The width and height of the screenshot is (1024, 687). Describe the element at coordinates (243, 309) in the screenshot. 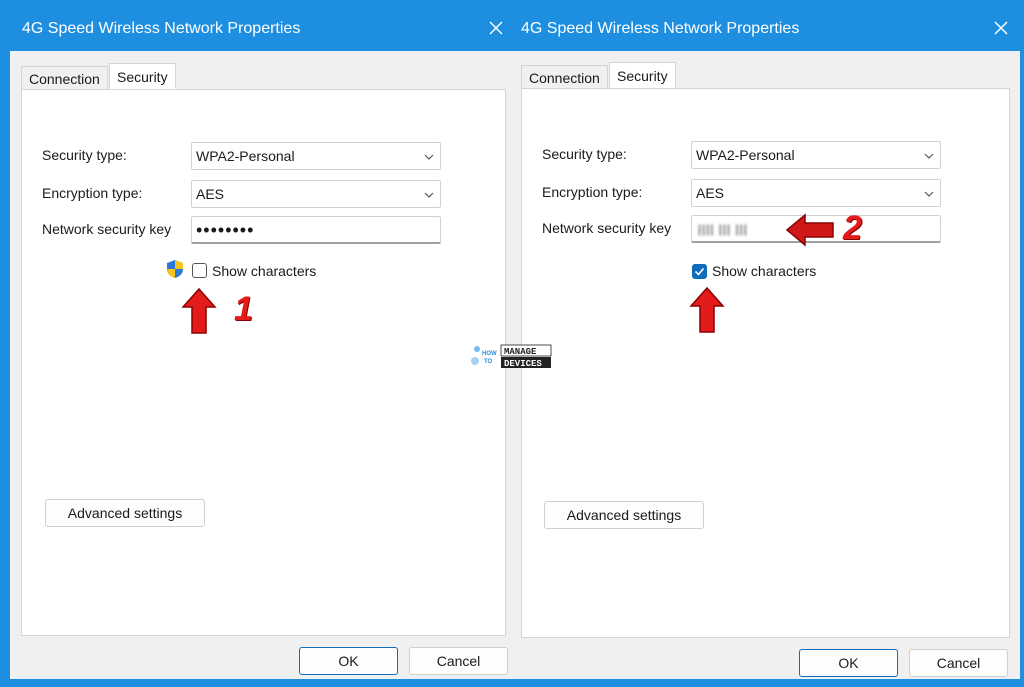

I see `annotation-number: 1` at that location.